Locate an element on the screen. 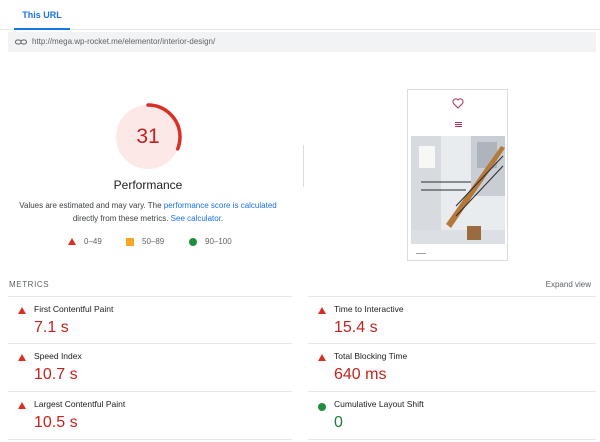 The height and width of the screenshot is (442, 600). metric-largest-contentful-paint: Largest Contentful Paint 10.5 s is located at coordinates (148, 416).